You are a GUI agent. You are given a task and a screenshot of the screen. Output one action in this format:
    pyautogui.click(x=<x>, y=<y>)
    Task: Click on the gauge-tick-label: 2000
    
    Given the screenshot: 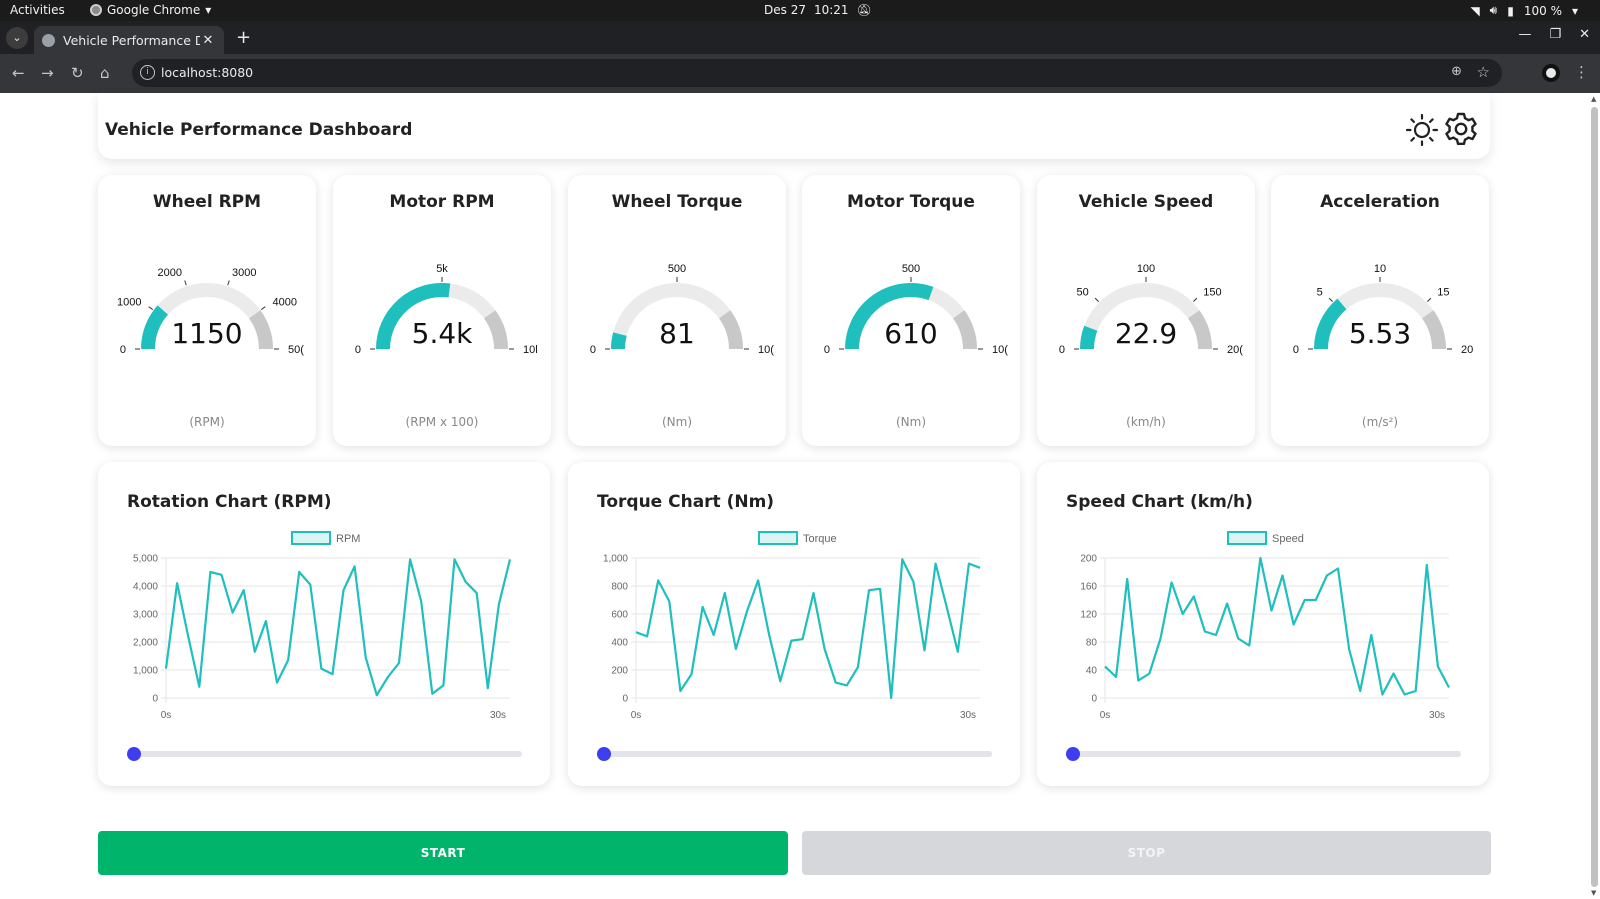 What is the action you would take?
    pyautogui.click(x=169, y=273)
    